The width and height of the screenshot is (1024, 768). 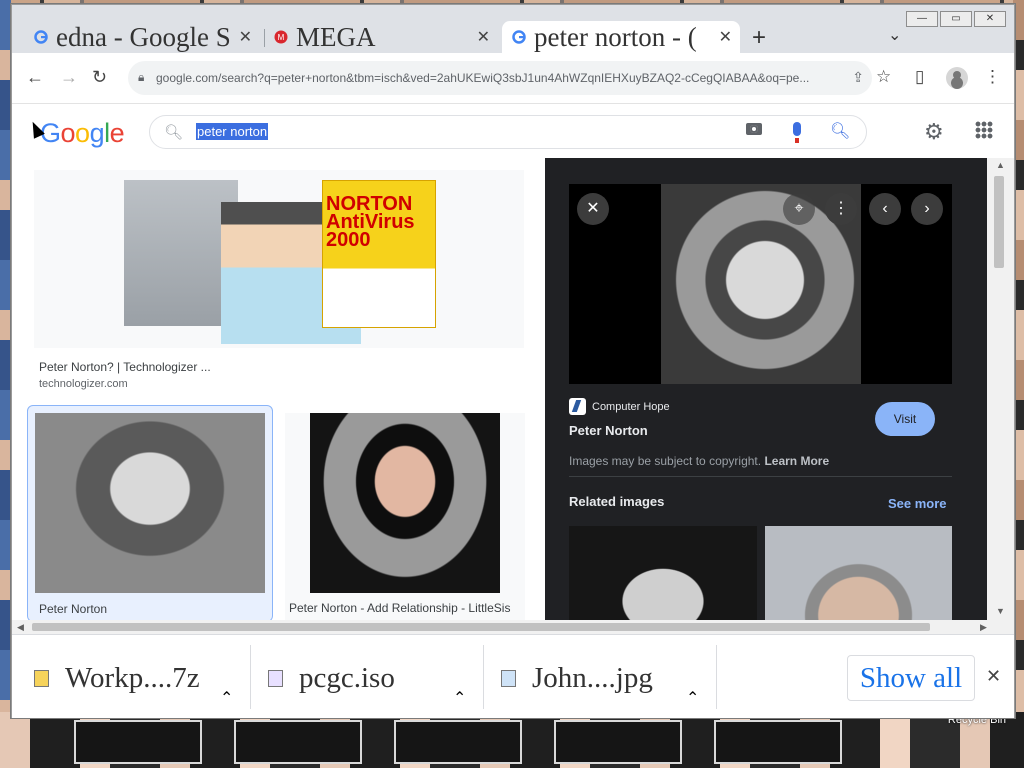 I want to click on settings-gear-icon: ⚙, so click(x=934, y=132).